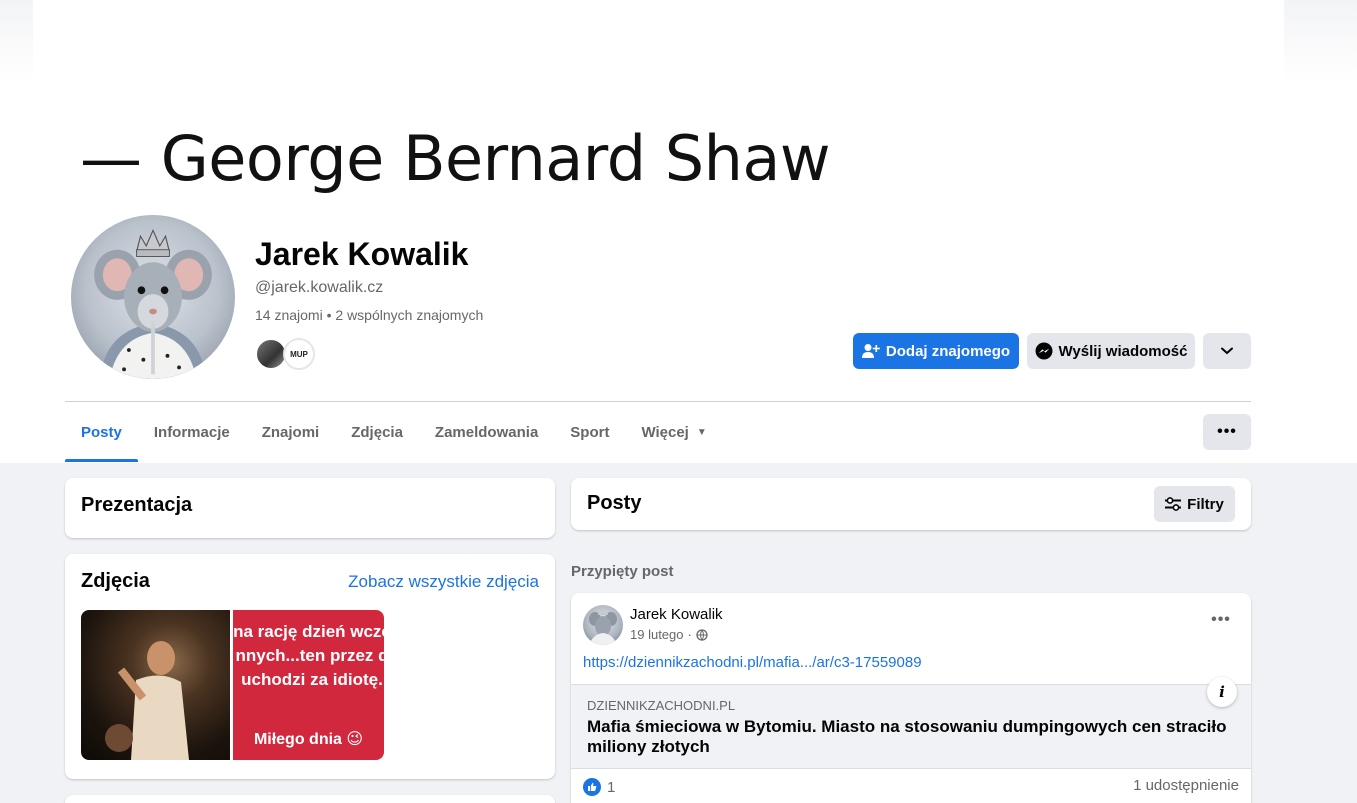 This screenshot has height=803, width=1357. Describe the element at coordinates (155, 685) in the screenshot. I see `photo-thumbnail-painting` at that location.